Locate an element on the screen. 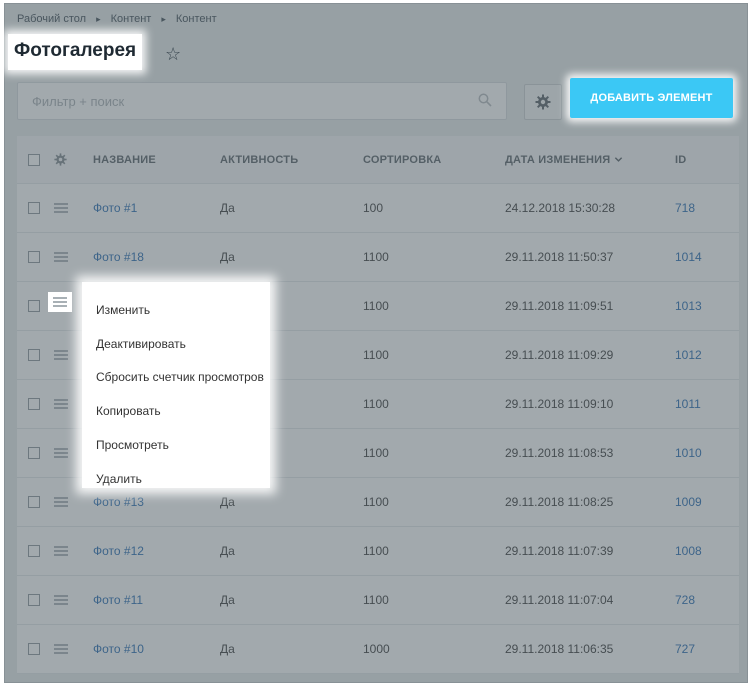 This screenshot has height=685, width=750. row-name-link: Фото #18 is located at coordinates (118, 257).